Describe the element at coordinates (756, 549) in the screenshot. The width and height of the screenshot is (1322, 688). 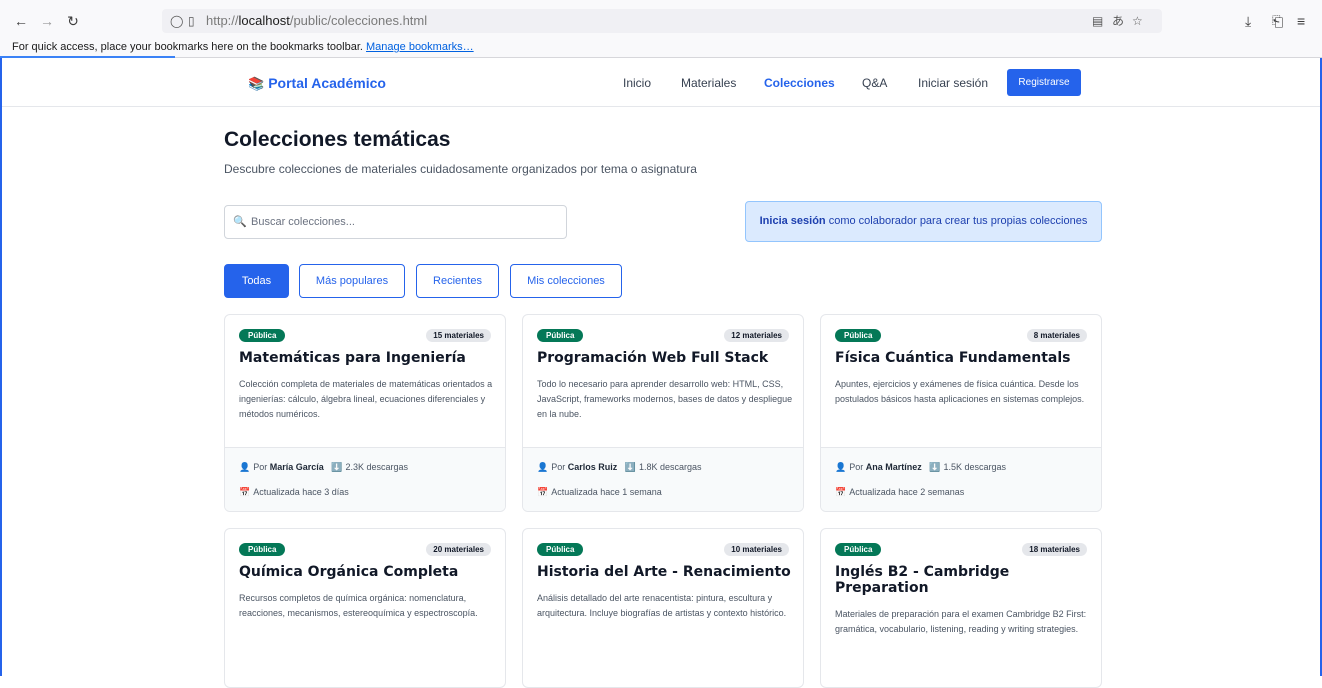
I see `materials-count: 10 materiales` at that location.